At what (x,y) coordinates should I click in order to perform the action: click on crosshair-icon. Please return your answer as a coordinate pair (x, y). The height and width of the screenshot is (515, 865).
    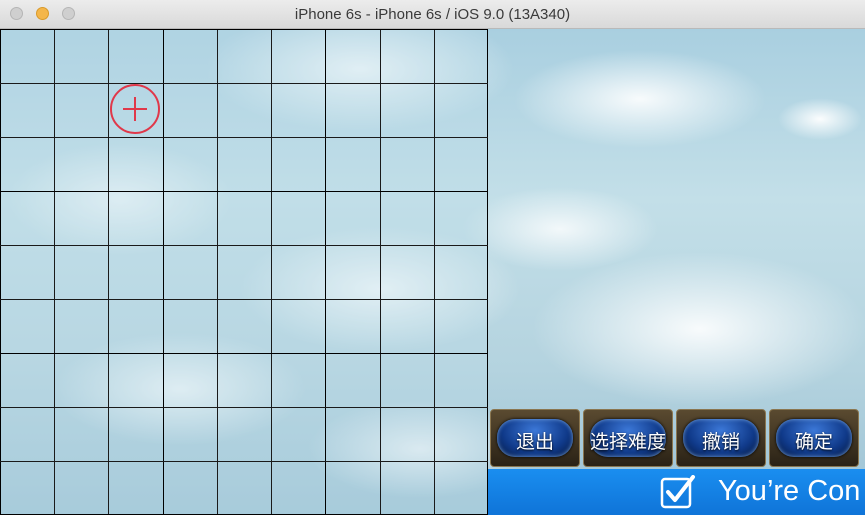
    Looking at the image, I should click on (135, 109).